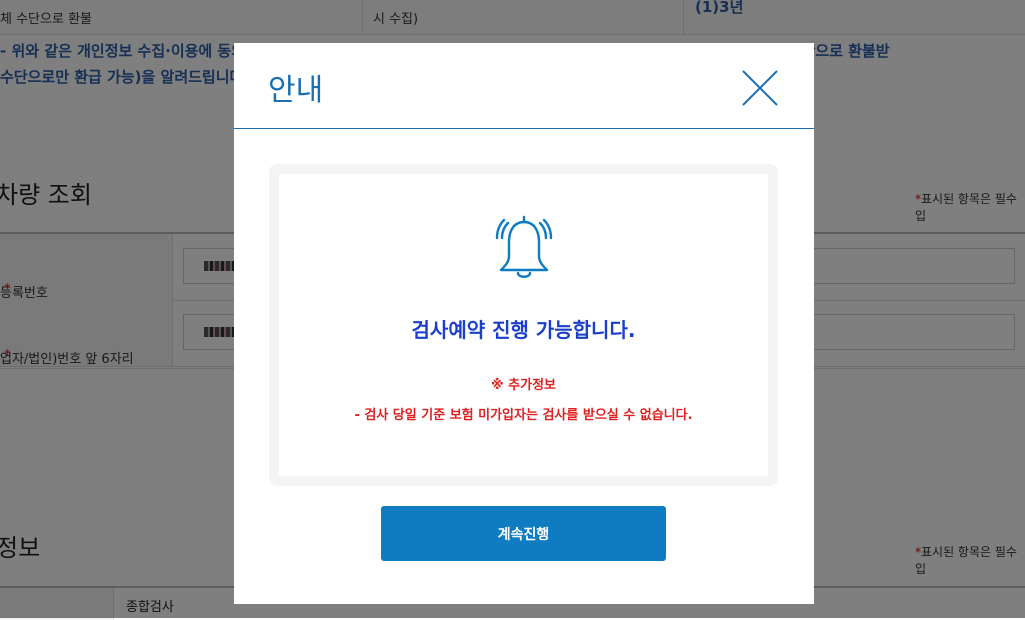  Describe the element at coordinates (524, 86) in the screenshot. I see `modal-header: 안내` at that location.